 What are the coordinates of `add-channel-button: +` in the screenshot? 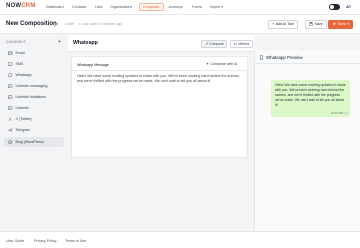 It's located at (59, 42).